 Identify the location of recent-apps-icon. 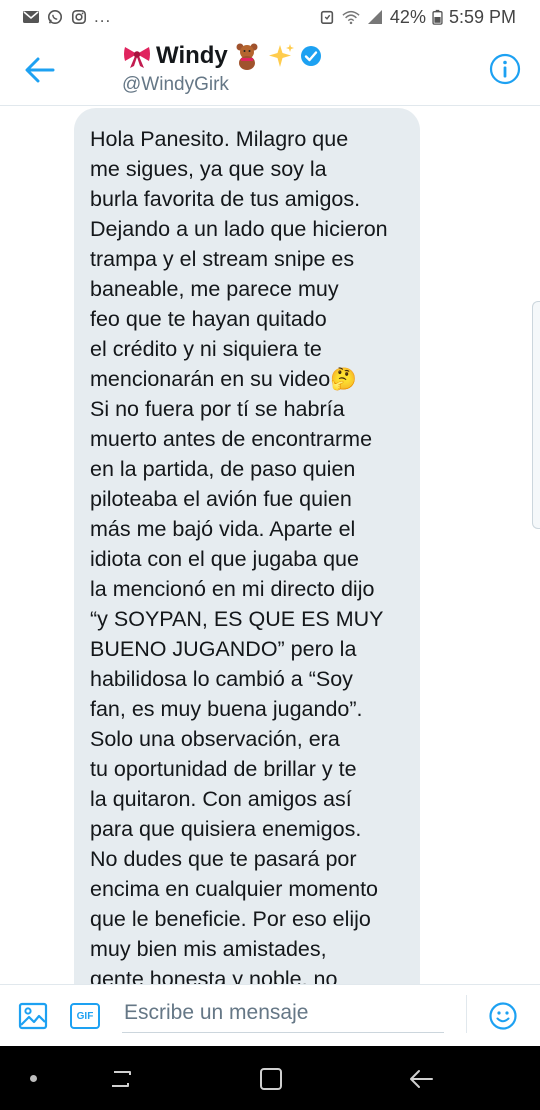
(121, 1079).